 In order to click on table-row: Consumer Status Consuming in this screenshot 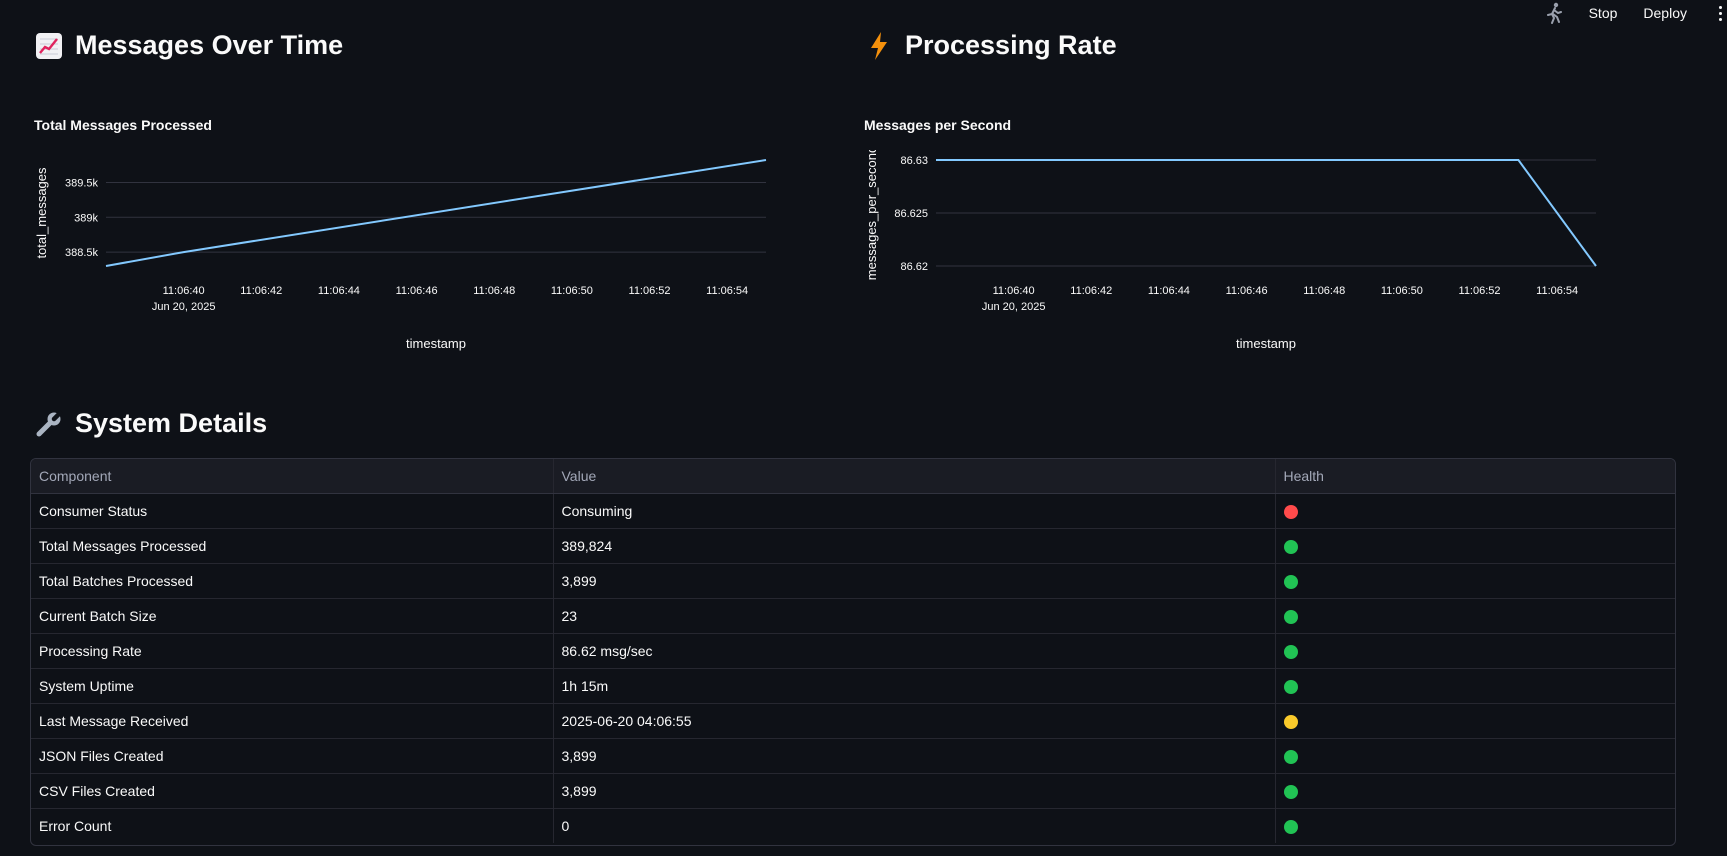, I will do `click(853, 511)`.